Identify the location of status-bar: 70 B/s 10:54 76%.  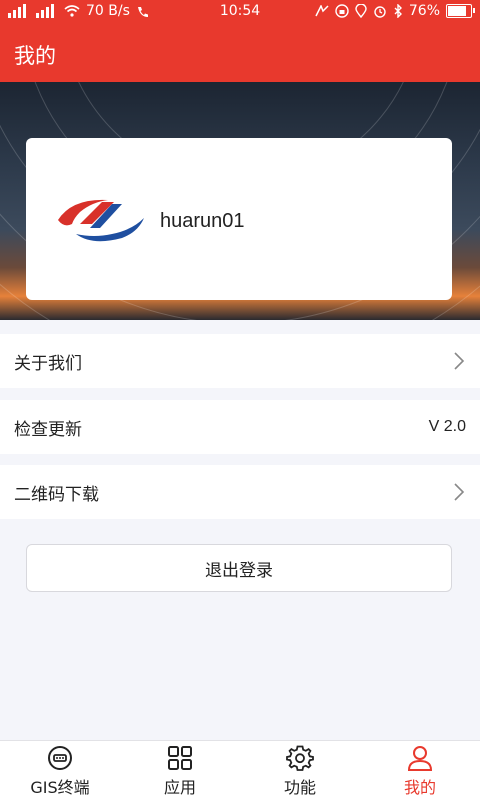
(240, 12).